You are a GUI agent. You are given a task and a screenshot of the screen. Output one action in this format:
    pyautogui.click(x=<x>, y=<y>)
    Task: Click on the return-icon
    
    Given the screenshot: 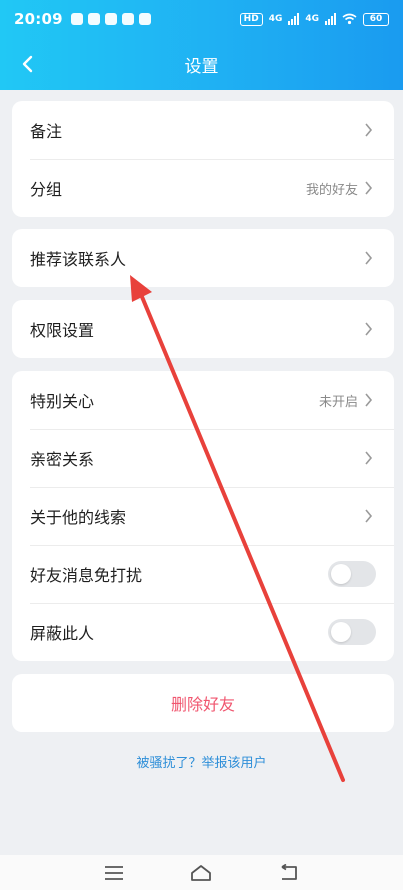 What is the action you would take?
    pyautogui.click(x=289, y=871)
    